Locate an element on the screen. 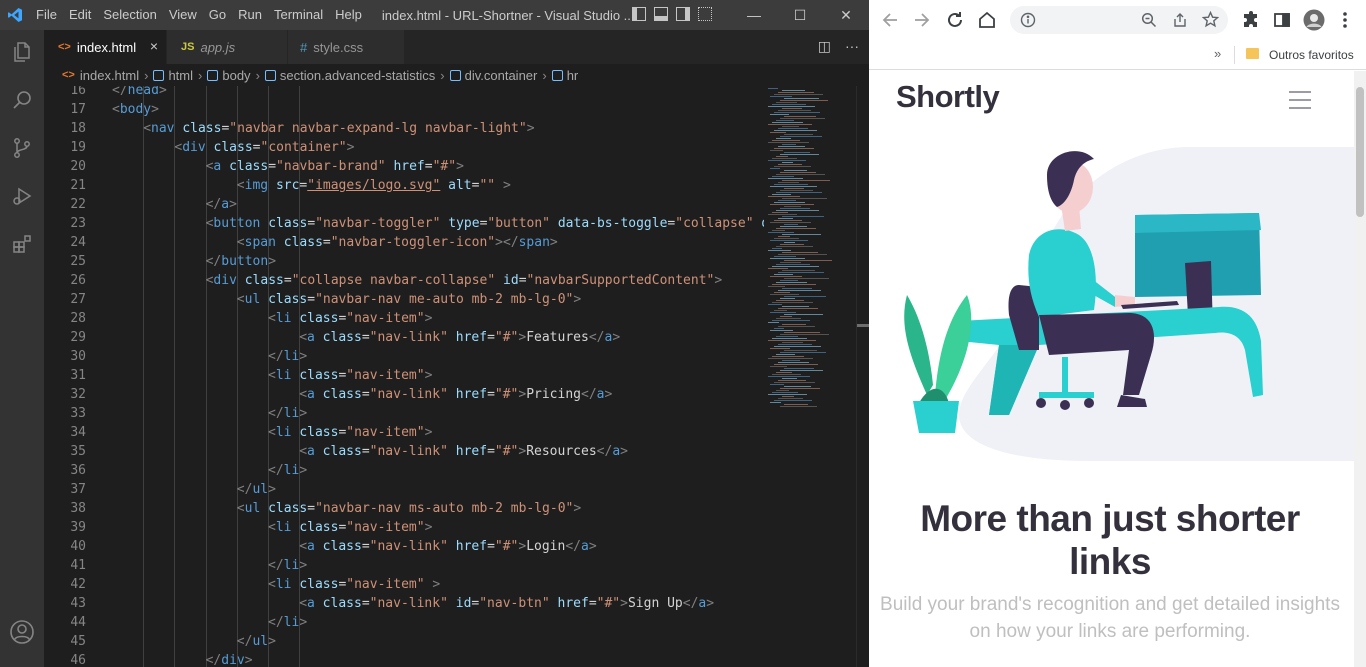  site-info-icon is located at coordinates (1028, 20).